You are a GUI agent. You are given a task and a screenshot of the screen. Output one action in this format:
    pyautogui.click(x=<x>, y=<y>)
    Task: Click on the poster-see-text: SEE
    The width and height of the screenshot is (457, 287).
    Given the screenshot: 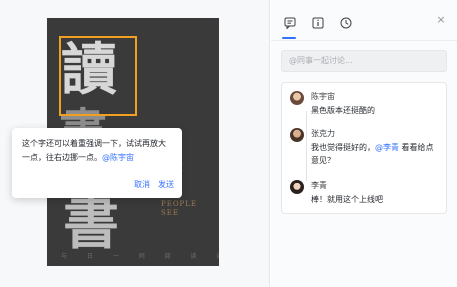 What is the action you would take?
    pyautogui.click(x=170, y=213)
    